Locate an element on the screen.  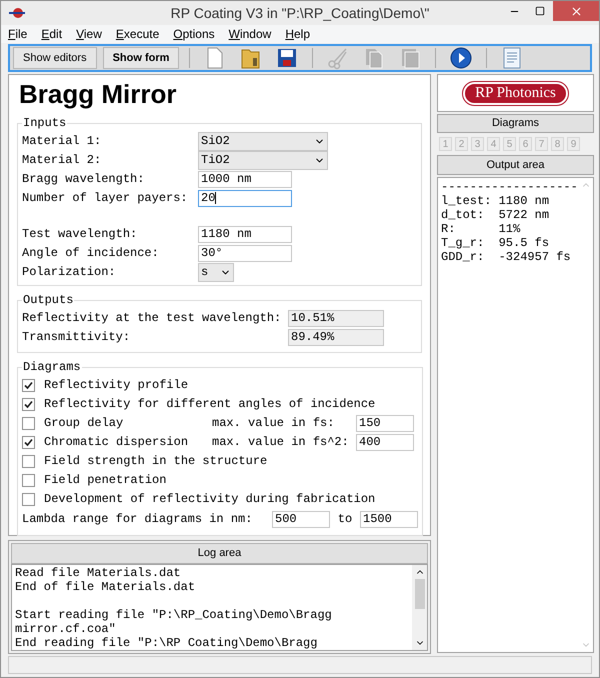
logo: RP Photonics is located at coordinates (515, 93).